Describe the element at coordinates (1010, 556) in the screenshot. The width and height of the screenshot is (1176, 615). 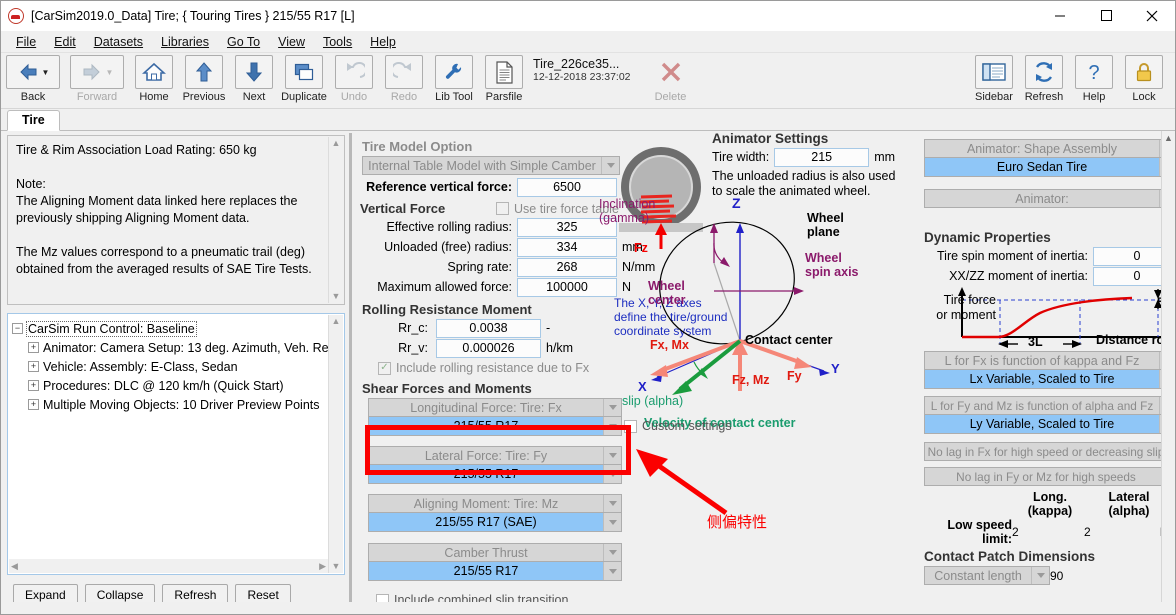
I see `contact-patch-header: Contact Patch Dimensions` at that location.